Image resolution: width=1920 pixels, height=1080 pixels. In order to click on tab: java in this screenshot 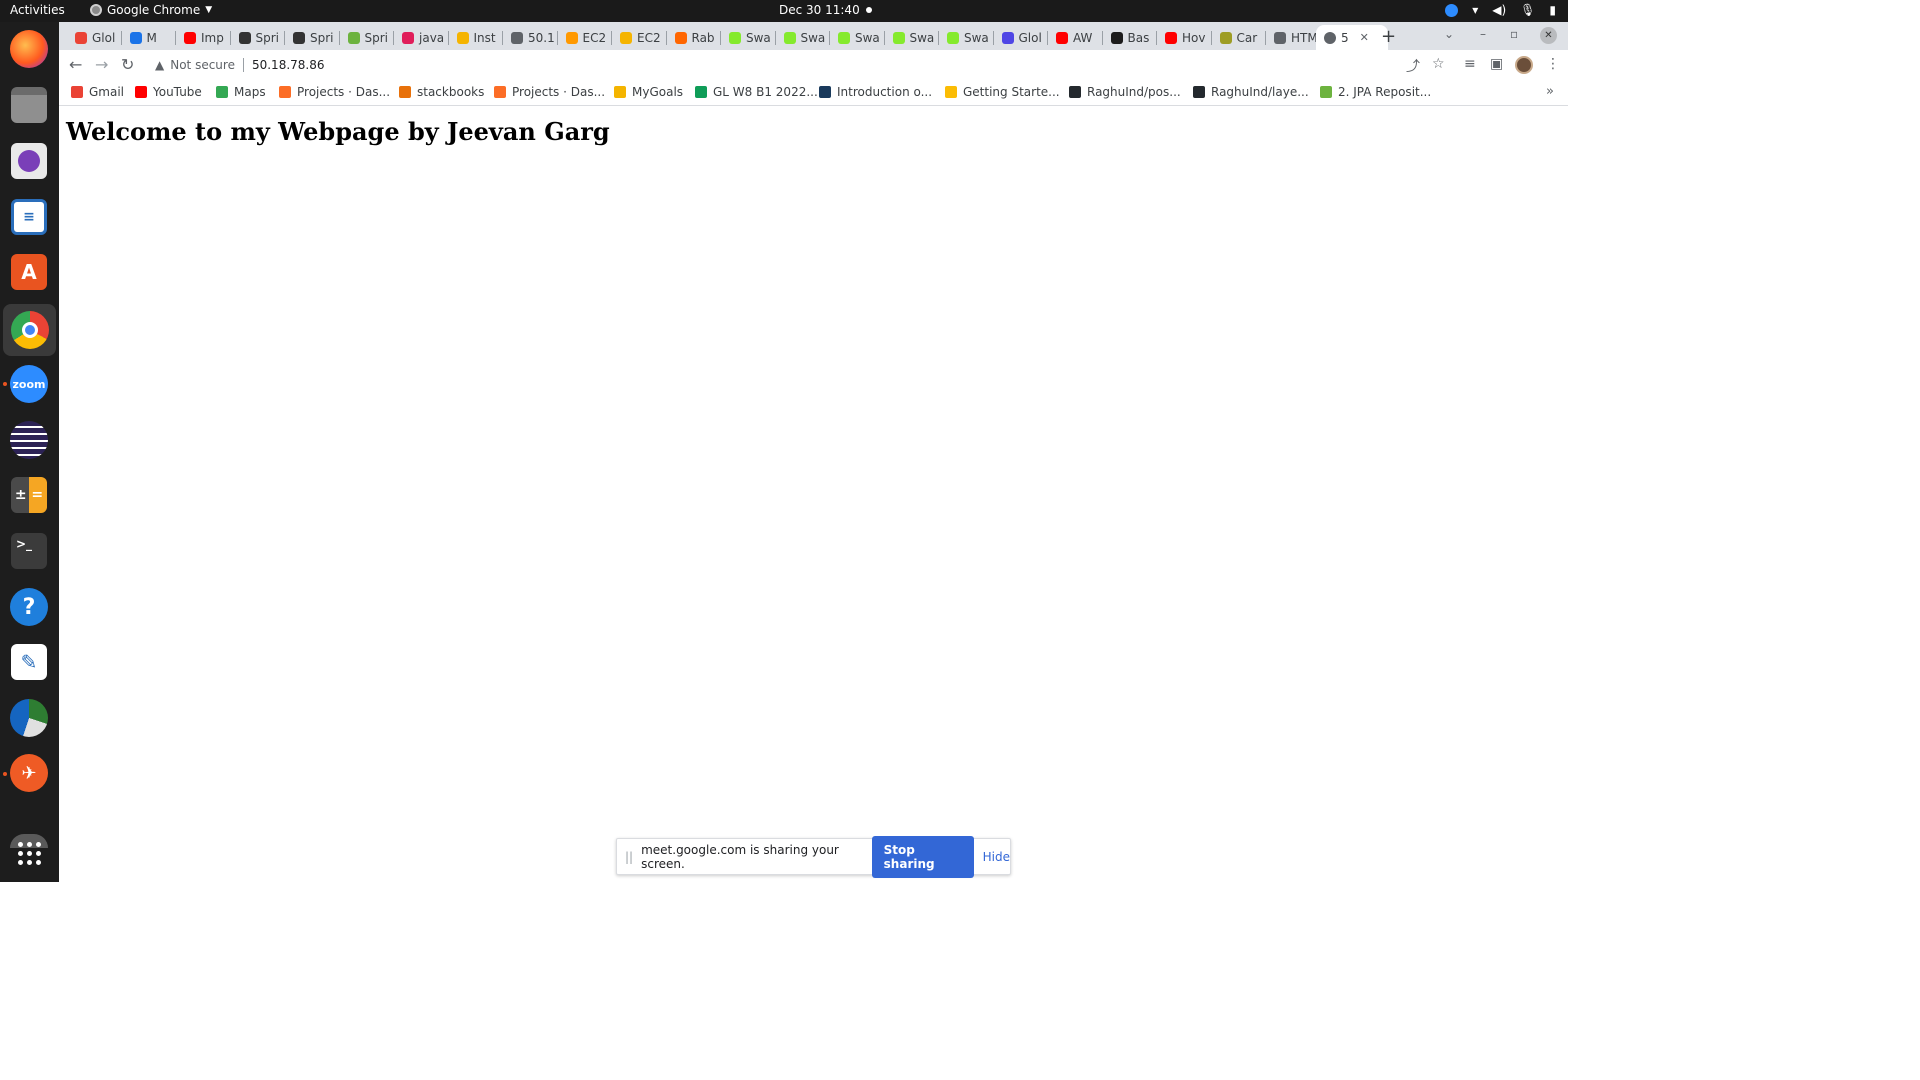, I will do `click(421, 37)`.